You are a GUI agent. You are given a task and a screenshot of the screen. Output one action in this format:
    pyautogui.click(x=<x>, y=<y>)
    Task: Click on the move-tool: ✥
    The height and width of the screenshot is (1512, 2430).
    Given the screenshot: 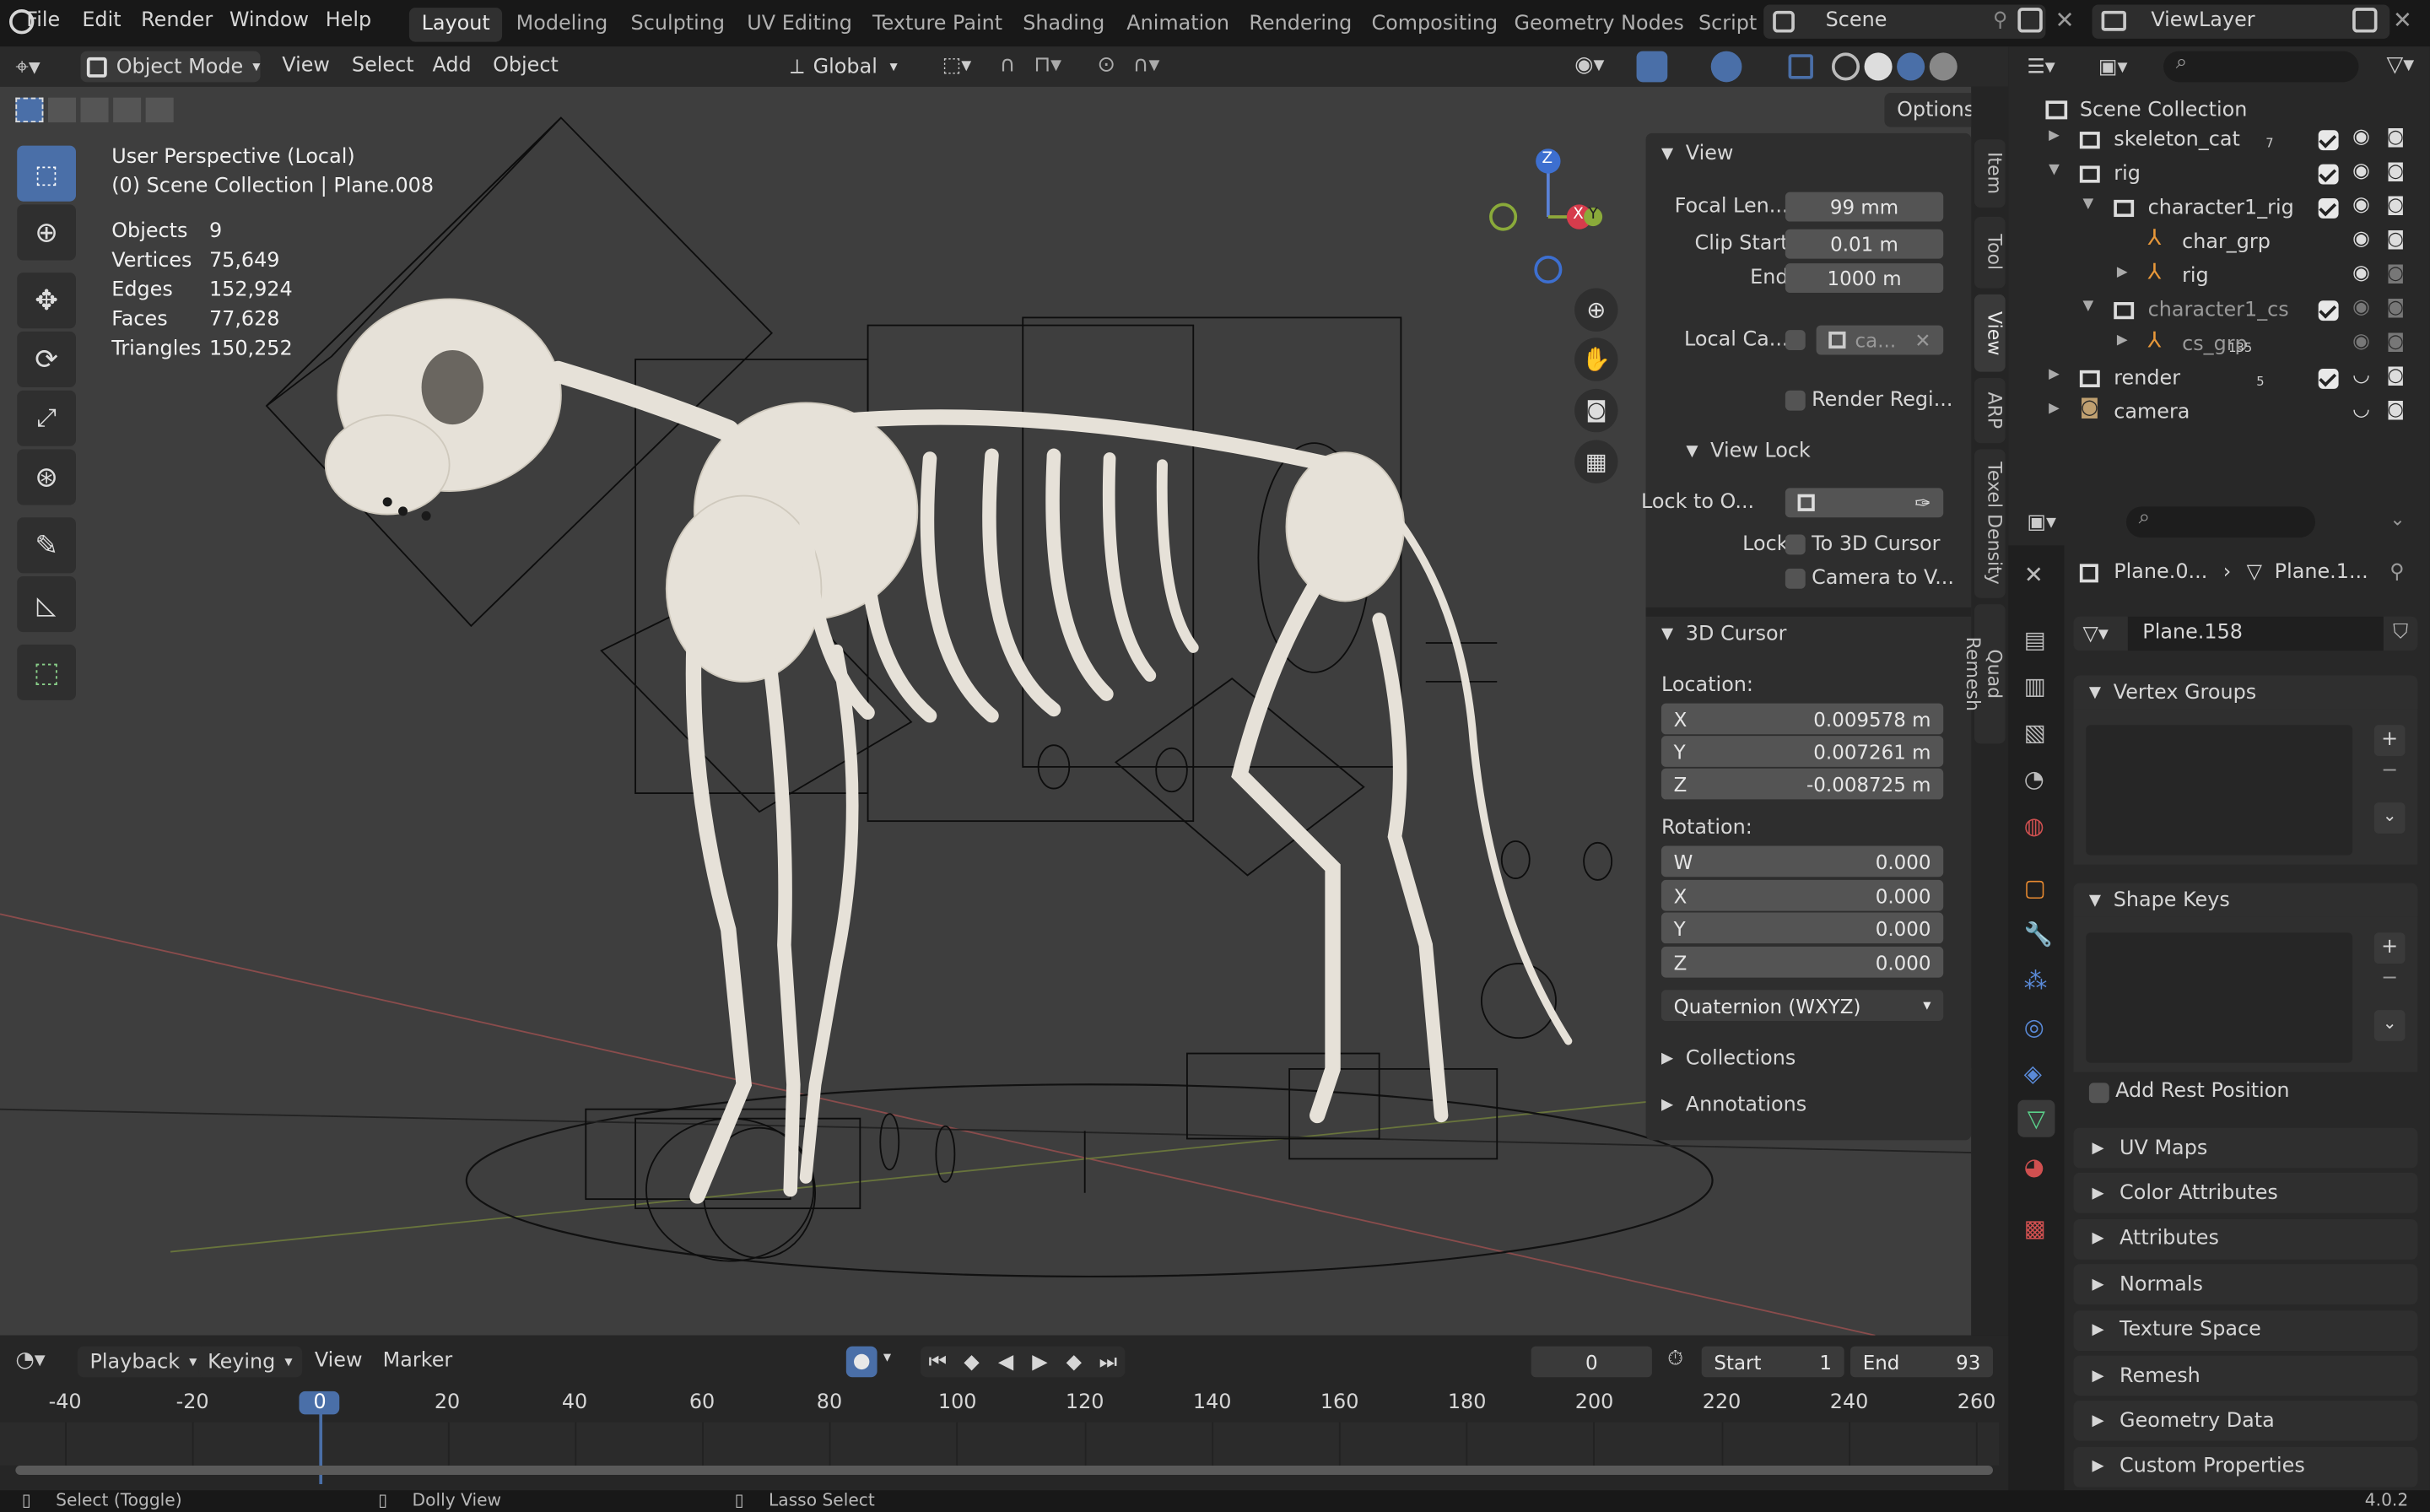 What is the action you would take?
    pyautogui.click(x=46, y=301)
    